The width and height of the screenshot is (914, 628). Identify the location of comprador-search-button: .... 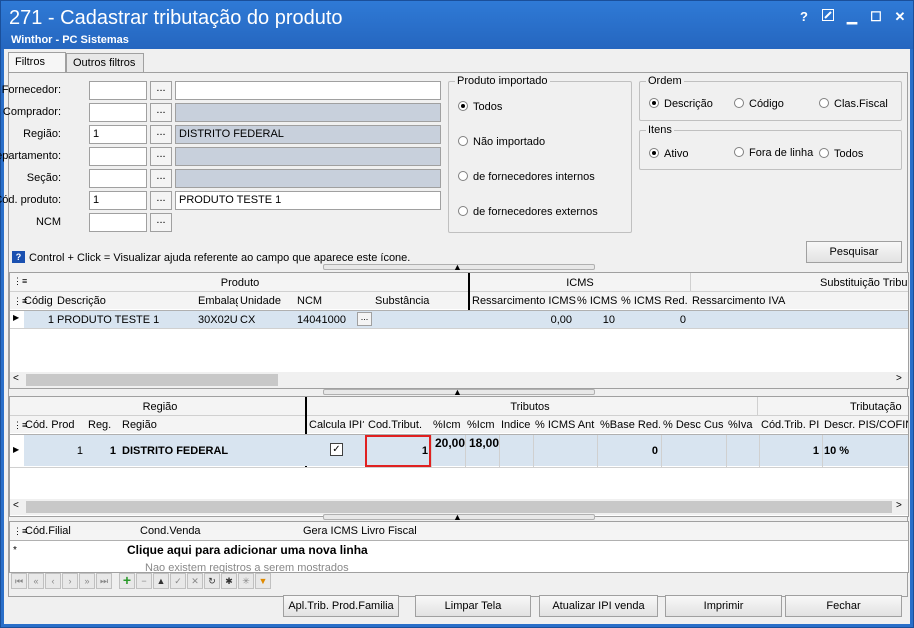
(161, 112).